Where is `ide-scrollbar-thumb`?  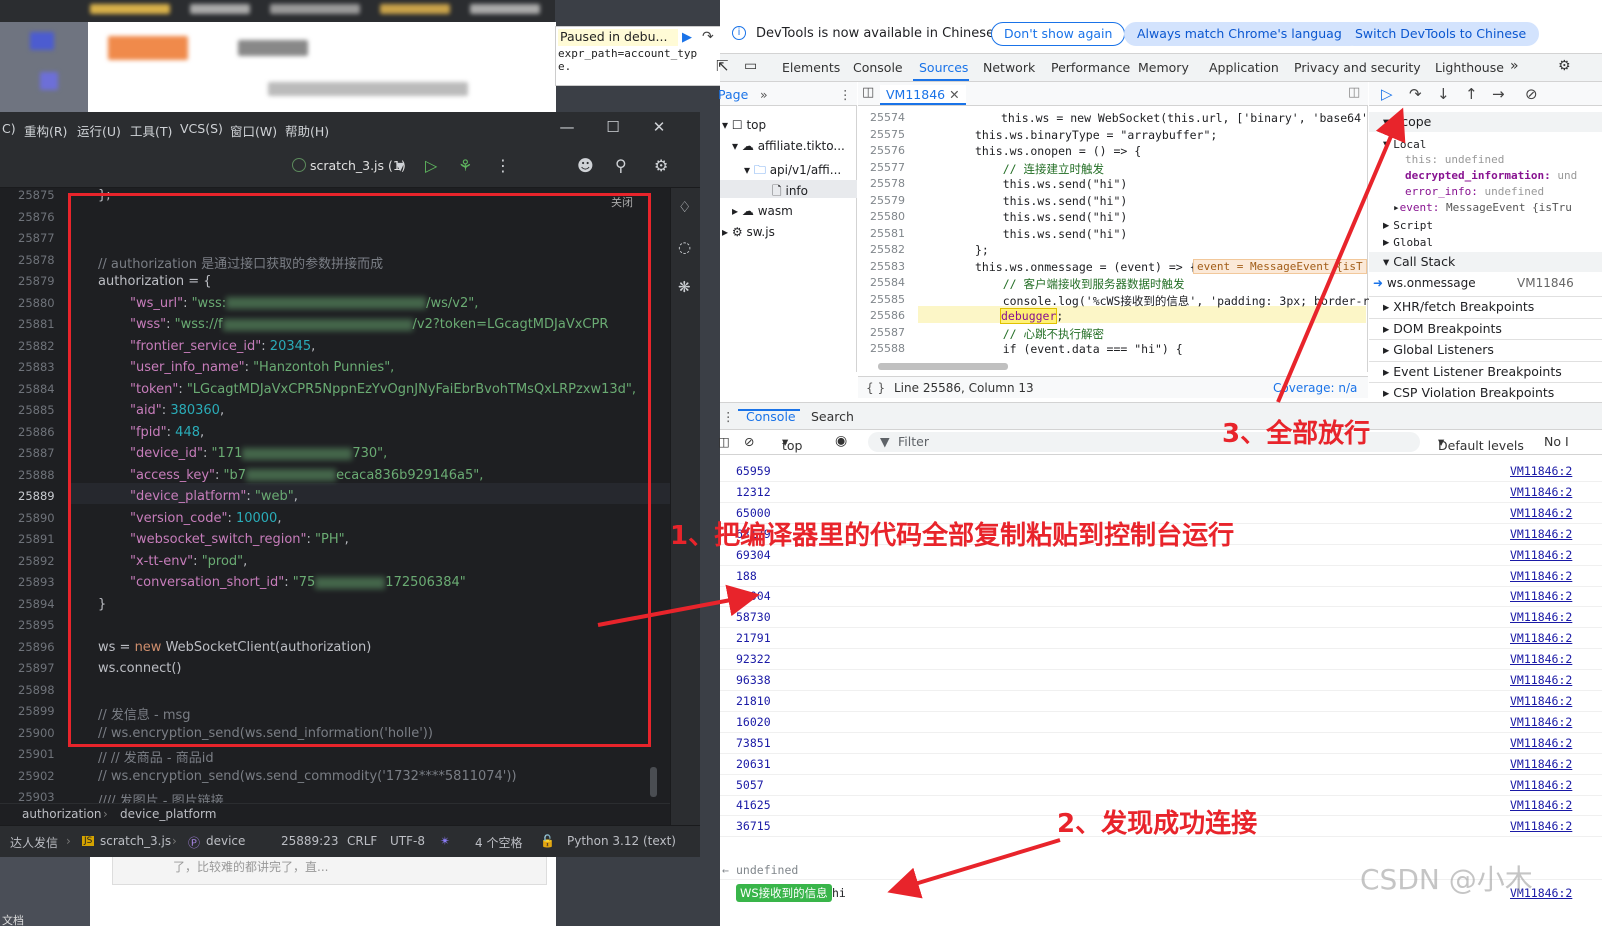
ide-scrollbar-thumb is located at coordinates (653, 782).